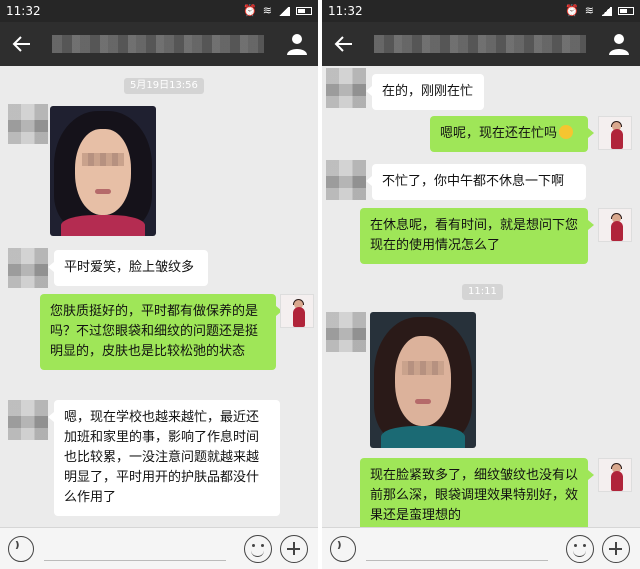 This screenshot has height=569, width=640. Describe the element at coordinates (482, 292) in the screenshot. I see `timestamp-pill: 11:11` at that location.